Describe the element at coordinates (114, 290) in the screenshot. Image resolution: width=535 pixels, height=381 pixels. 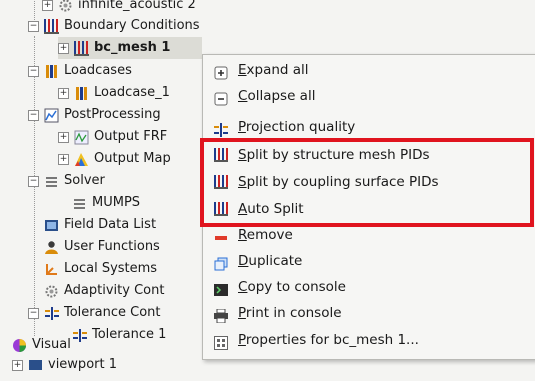
I see `tree-item-label: Adaptivity Cont` at that location.